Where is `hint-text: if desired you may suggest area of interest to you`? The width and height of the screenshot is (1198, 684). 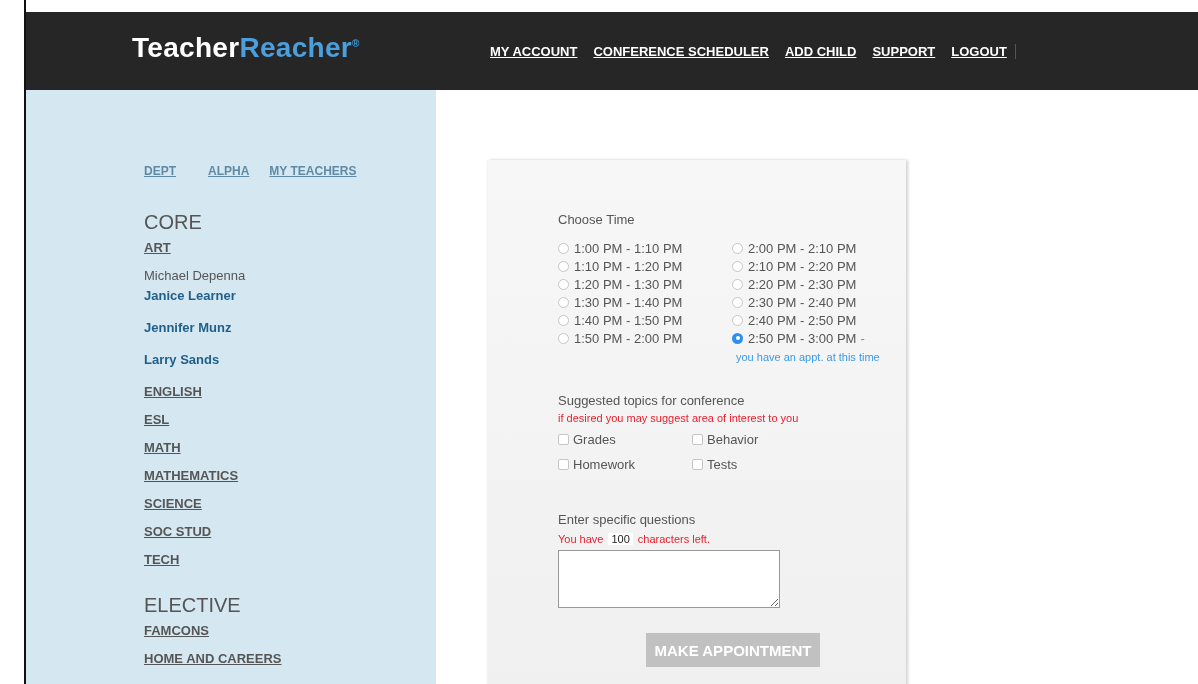 hint-text: if desired you may suggest area of interest to you is located at coordinates (679, 418).